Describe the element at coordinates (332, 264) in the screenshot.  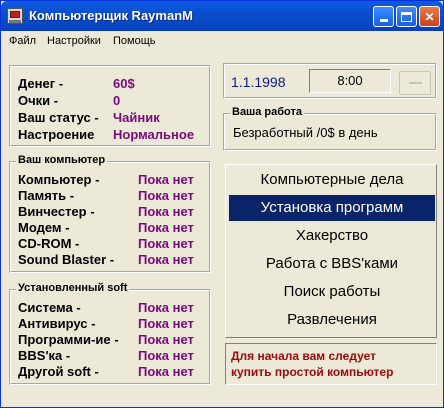
I see `action-bbs: Работа с BBS'ками` at that location.